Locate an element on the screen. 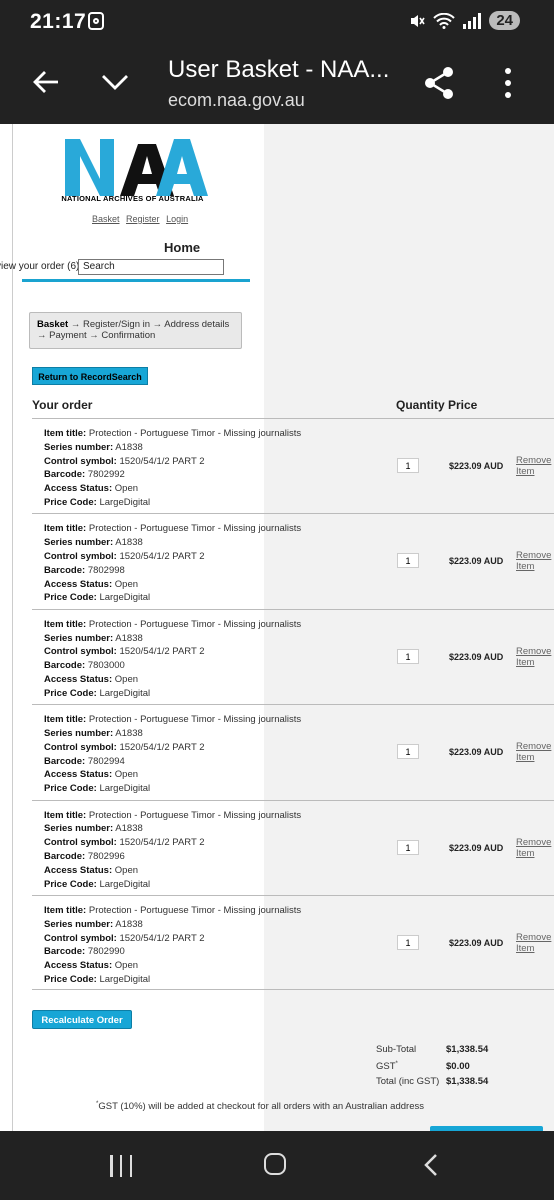 Image resolution: width=554 pixels, height=1200 pixels. barcode: 7802996 is located at coordinates (106, 856).